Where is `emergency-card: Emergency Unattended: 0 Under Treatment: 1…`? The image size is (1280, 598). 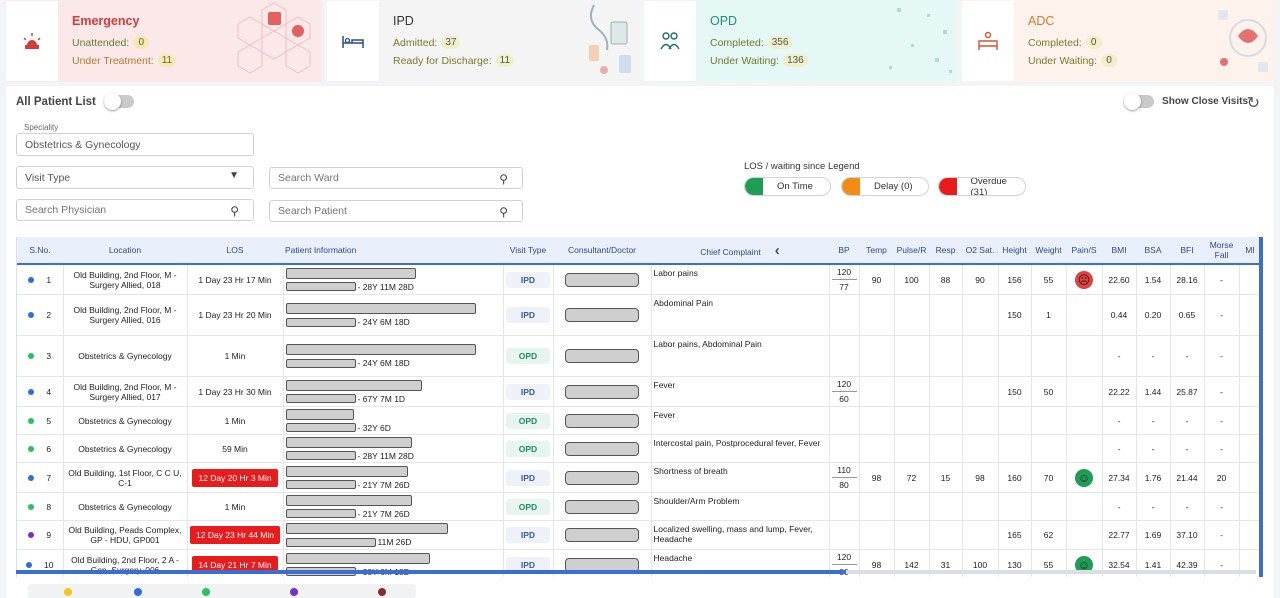 emergency-card: Emergency Unattended: 0 Under Treatment: 1… is located at coordinates (164, 41).